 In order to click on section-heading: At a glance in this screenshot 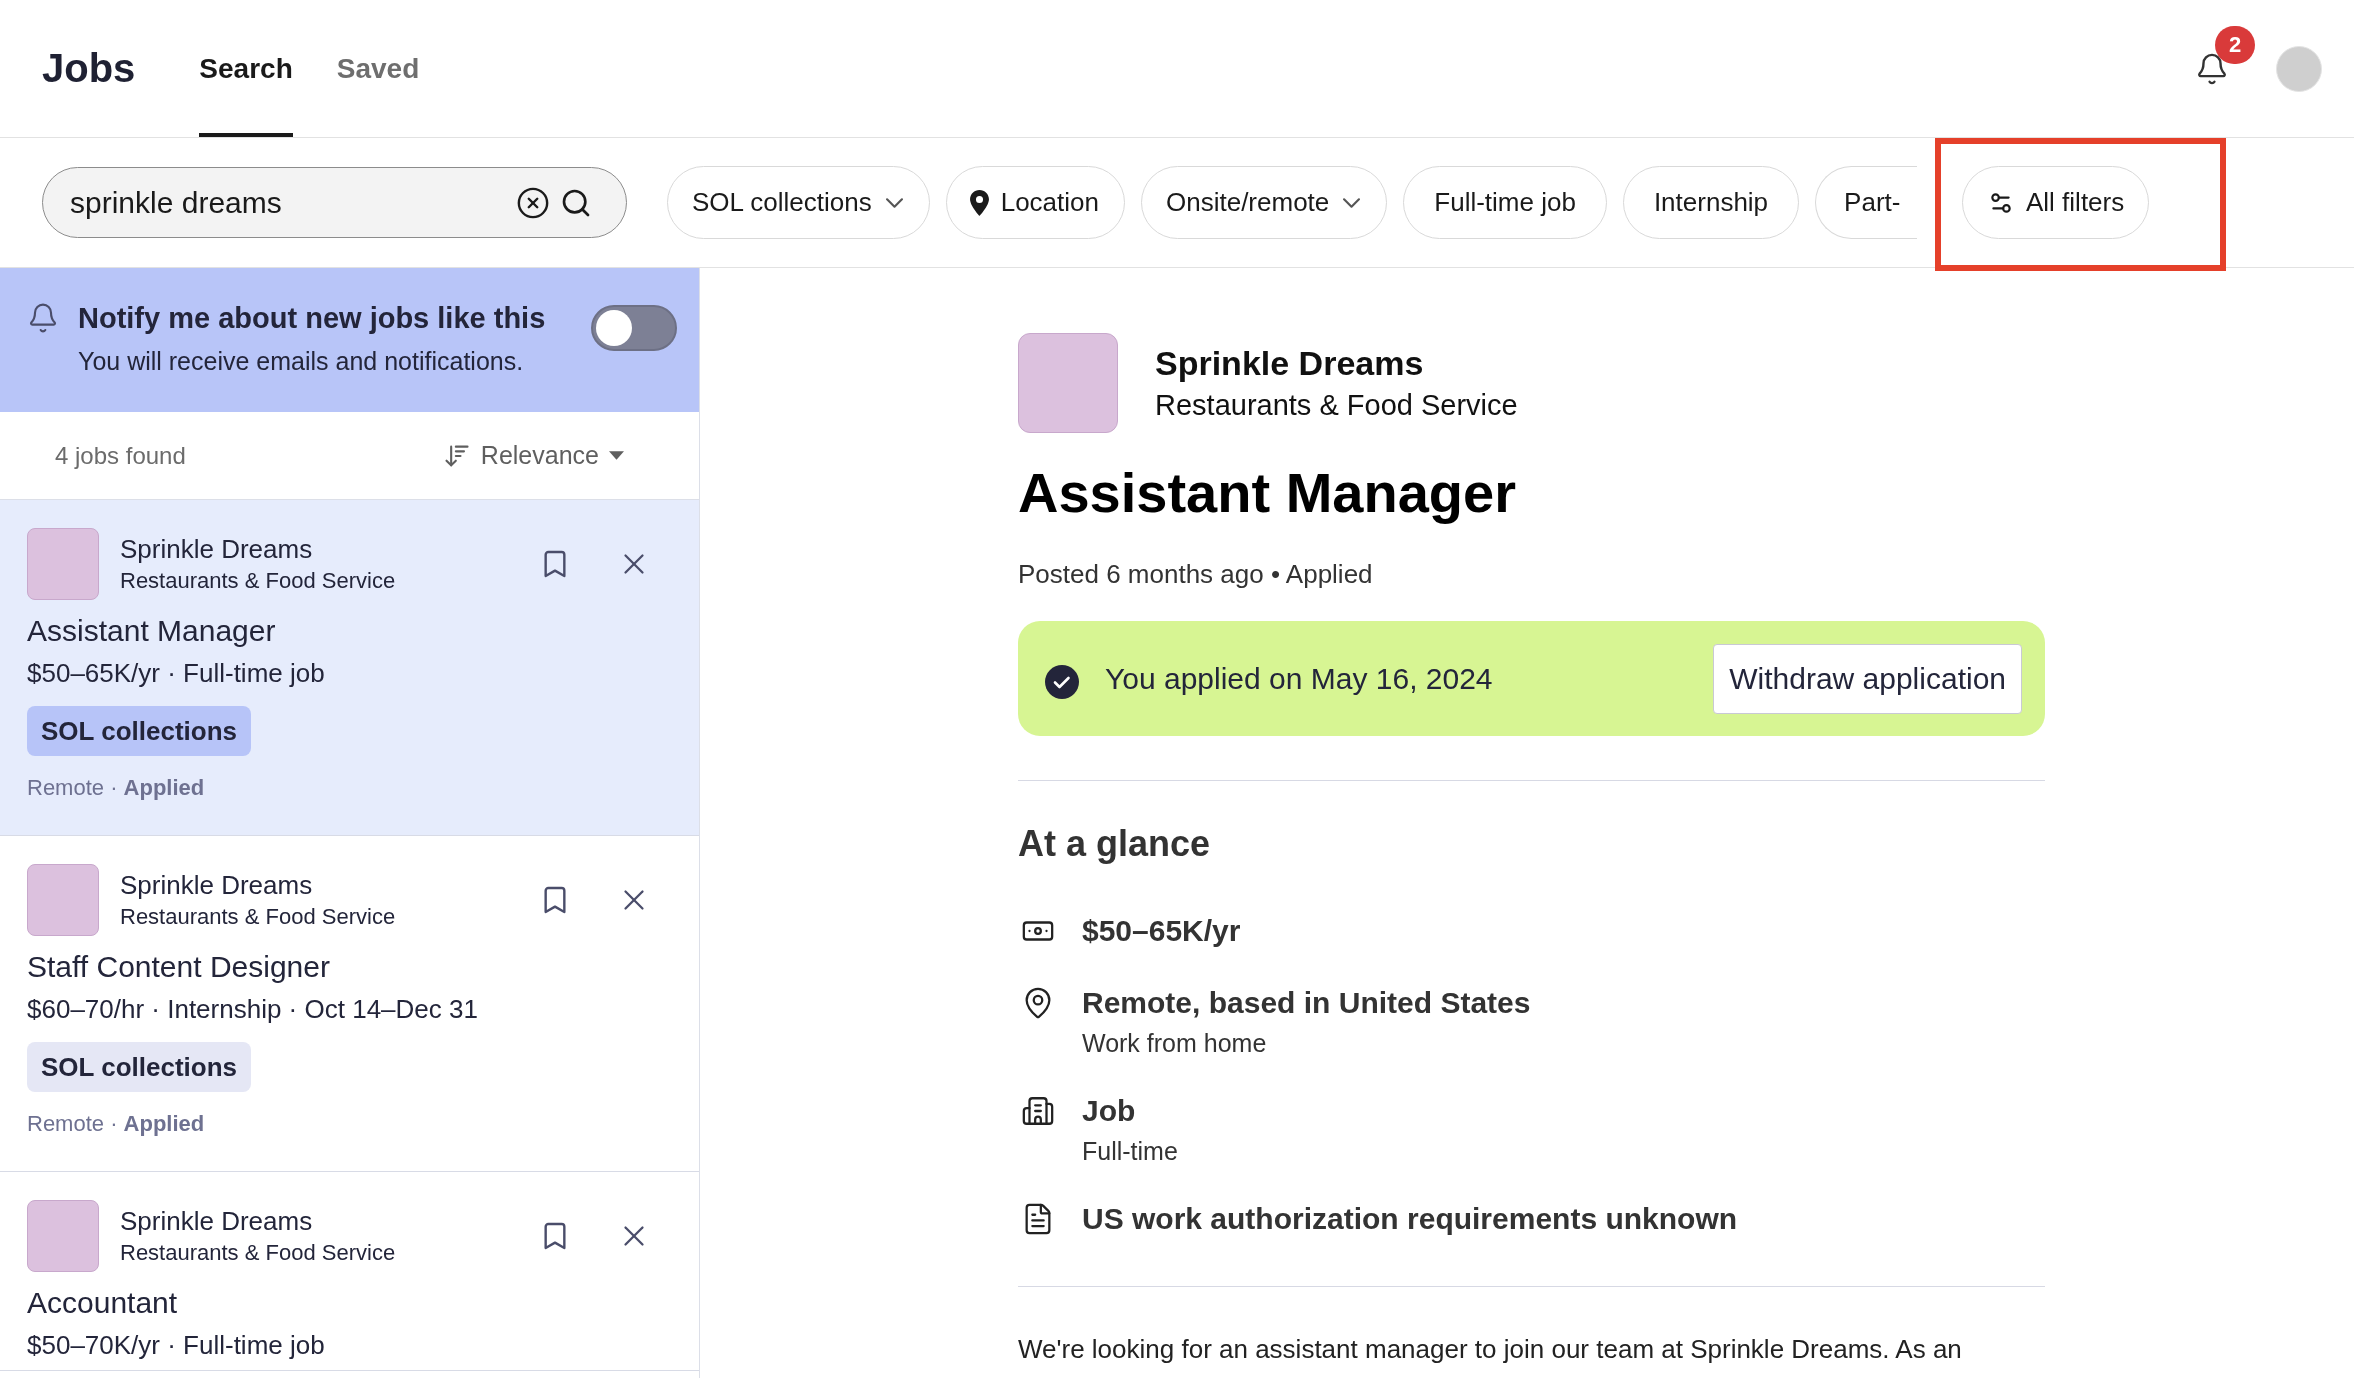, I will do `click(1115, 844)`.